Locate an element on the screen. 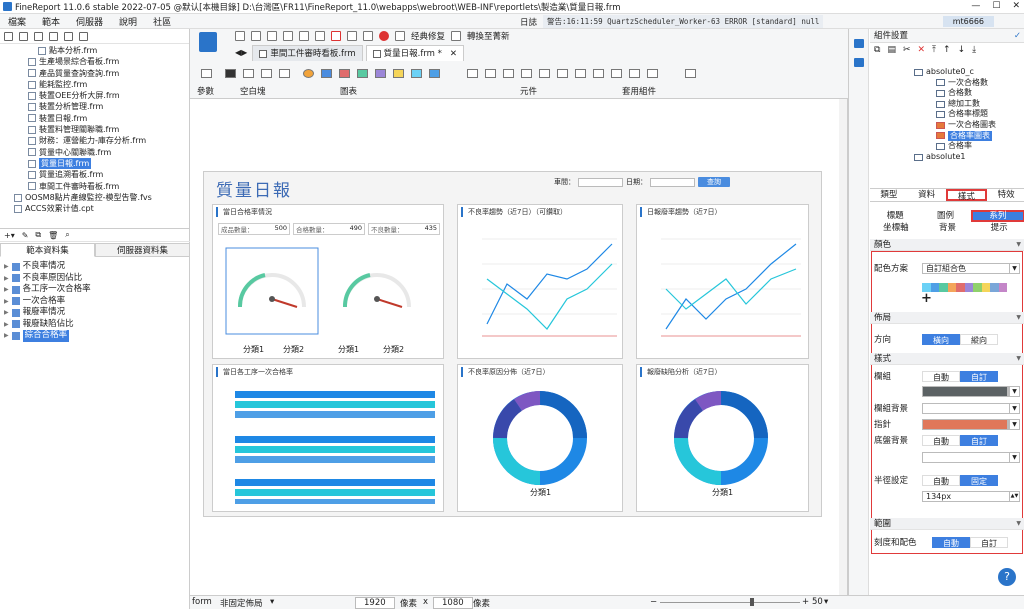 The width and height of the screenshot is (1024, 609). file-item: 質量中心關聯職.frm is located at coordinates (94, 152).